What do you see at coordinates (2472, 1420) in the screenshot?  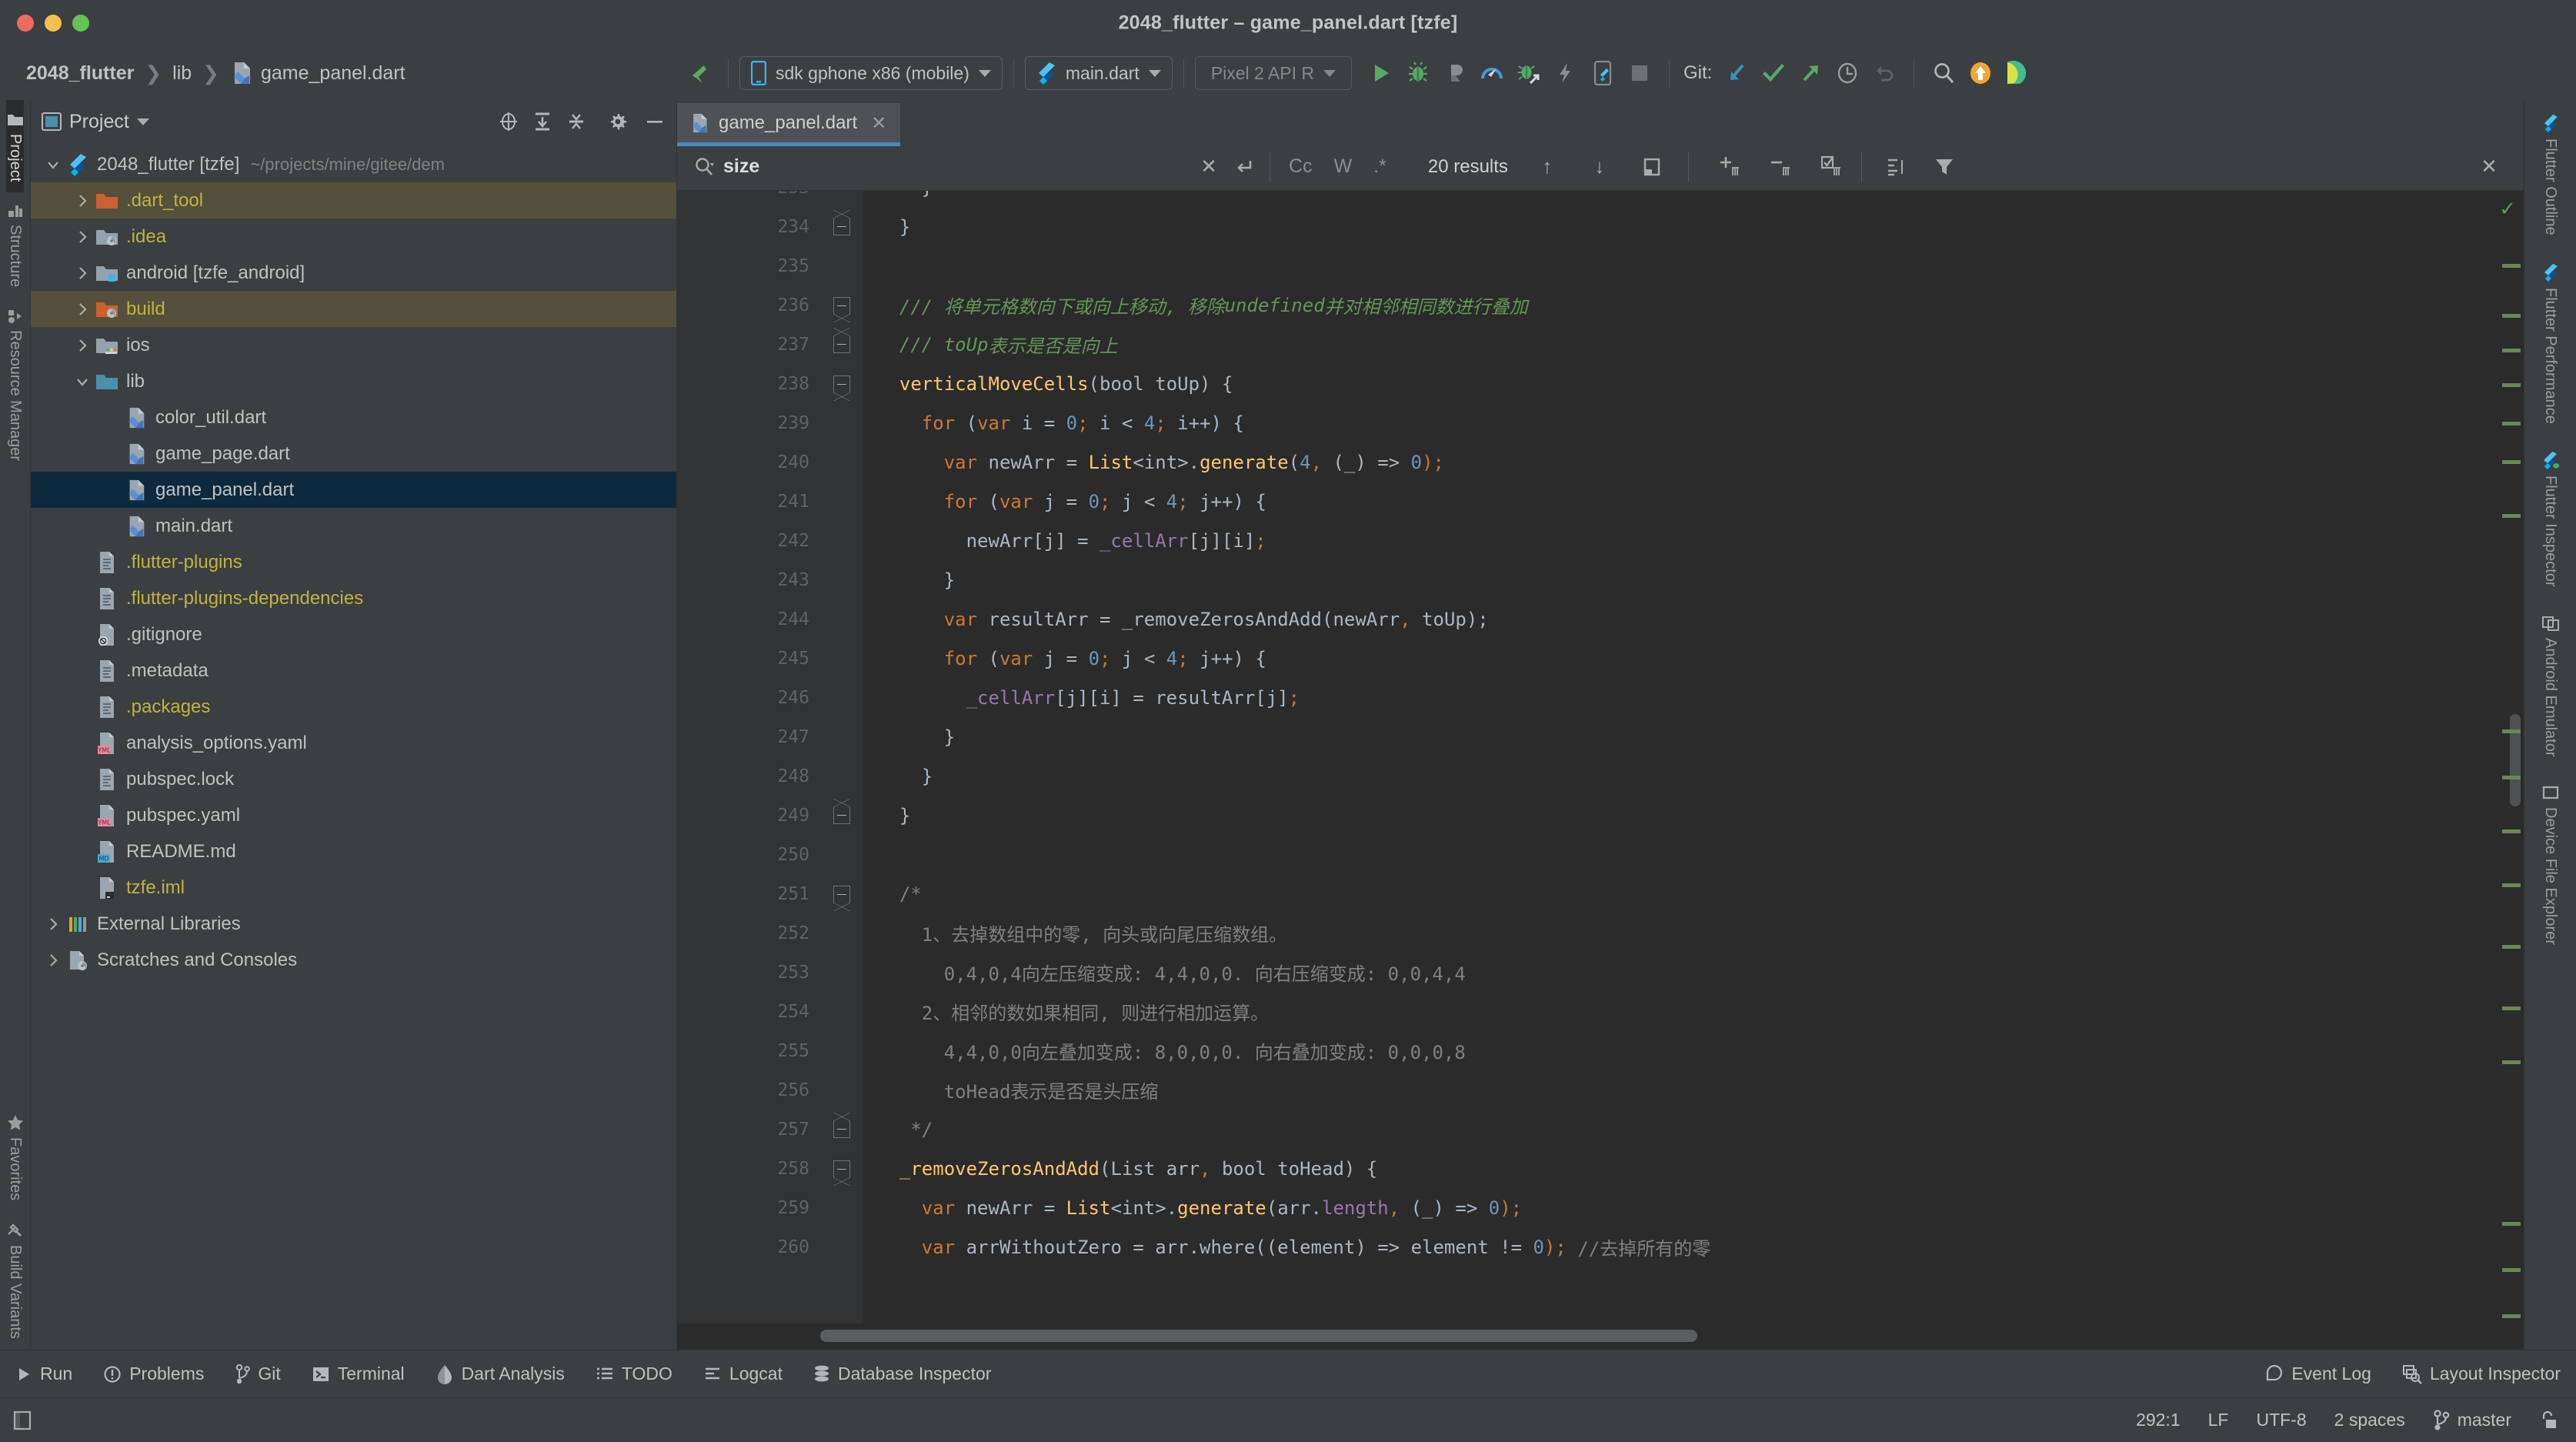 I see `git-branch-widget: master` at bounding box center [2472, 1420].